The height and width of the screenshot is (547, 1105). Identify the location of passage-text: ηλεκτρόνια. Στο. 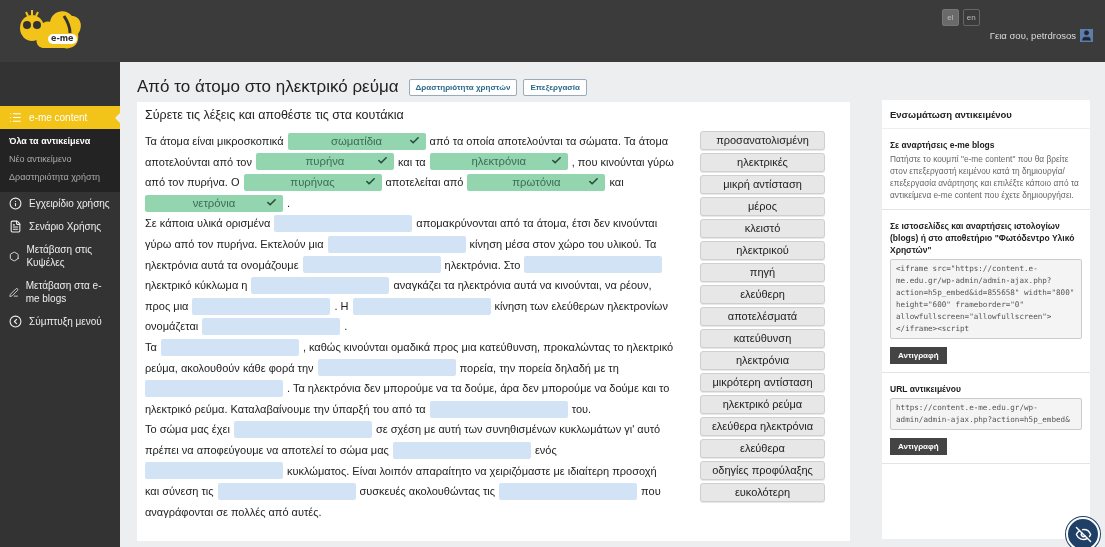
(482, 265).